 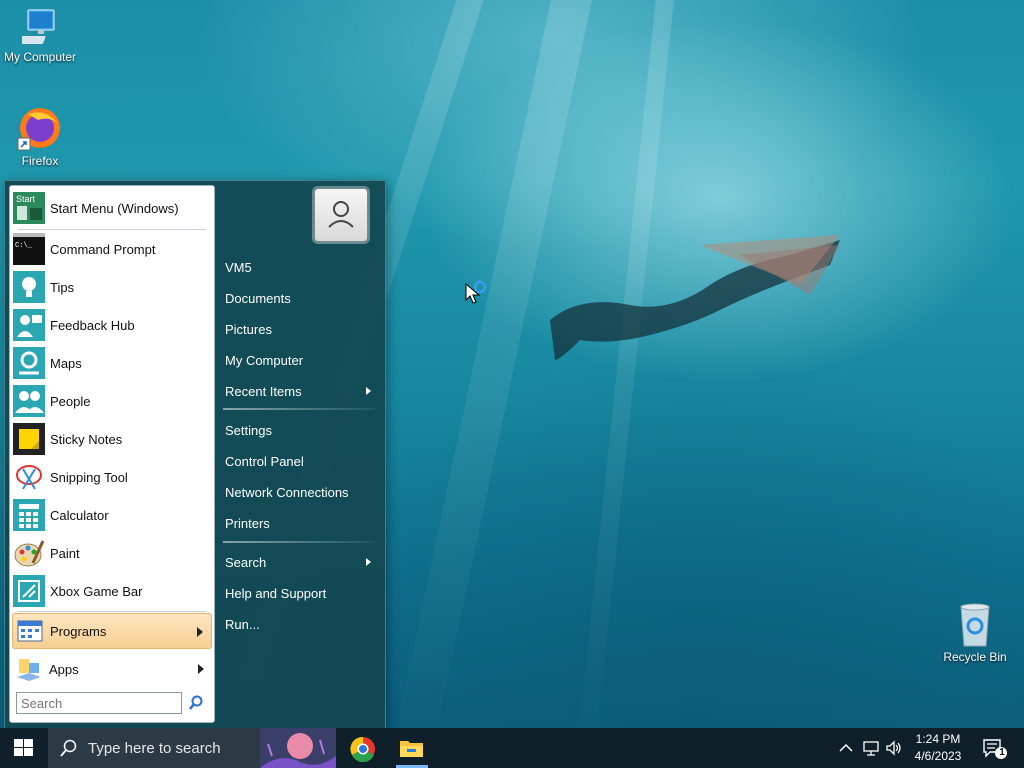 What do you see at coordinates (1002, 752) in the screenshot?
I see `notification-count-badge: 1` at bounding box center [1002, 752].